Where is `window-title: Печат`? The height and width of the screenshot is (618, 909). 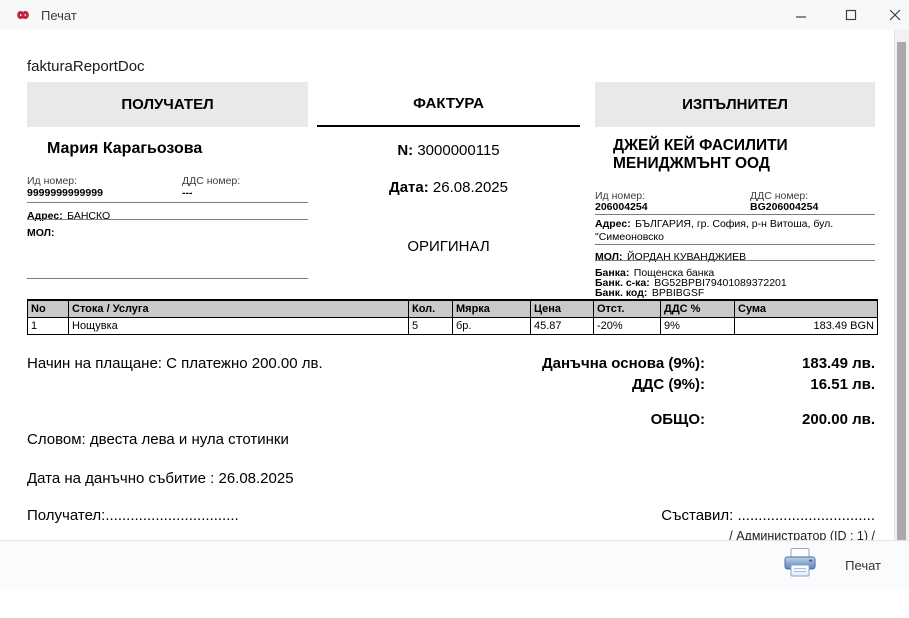 window-title: Печат is located at coordinates (59, 15).